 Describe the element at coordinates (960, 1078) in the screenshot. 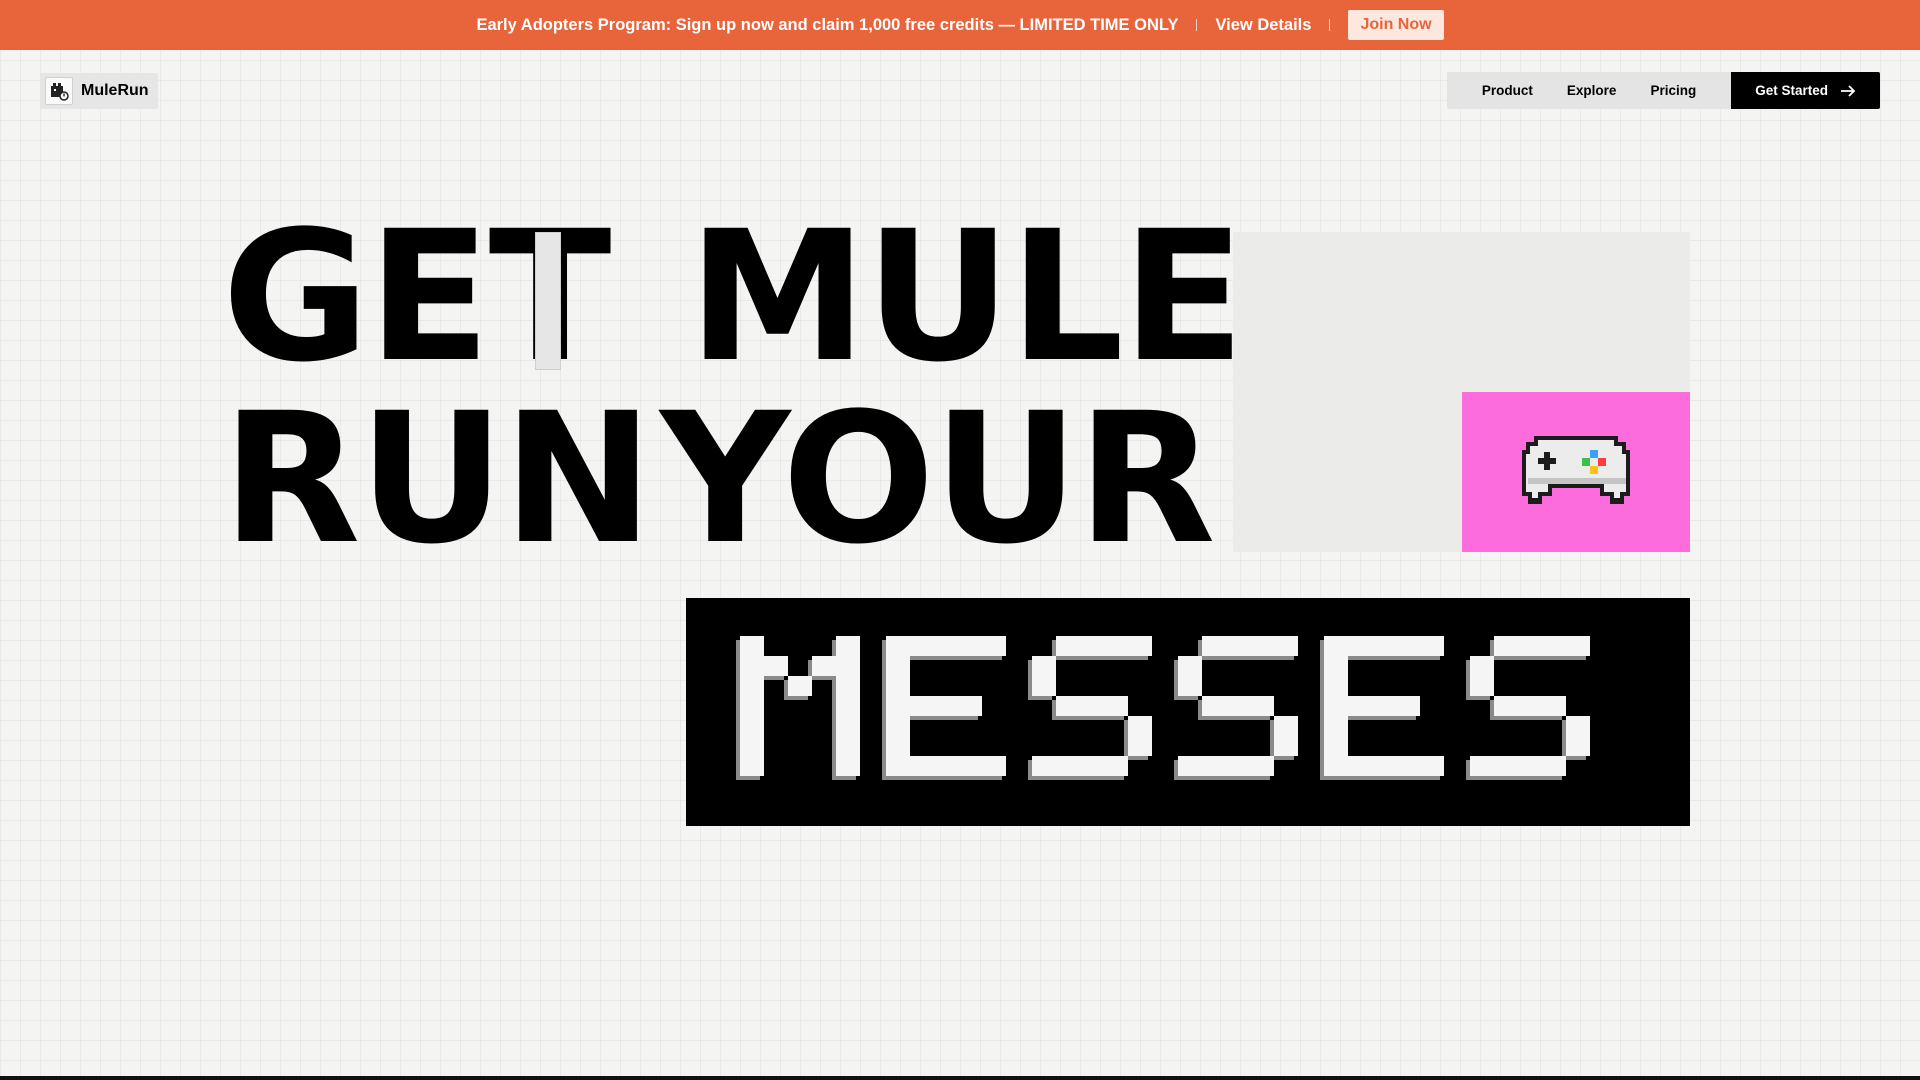

I see `bottom-border` at that location.